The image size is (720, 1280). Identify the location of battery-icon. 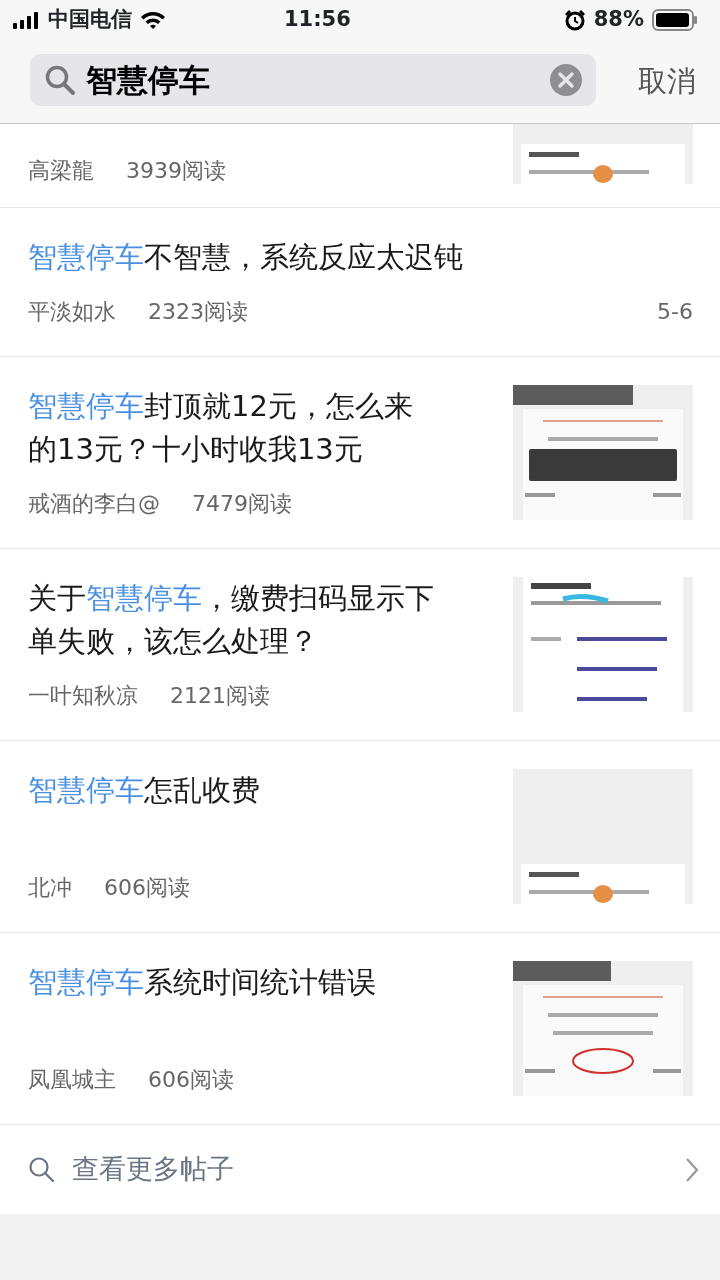
(675, 20).